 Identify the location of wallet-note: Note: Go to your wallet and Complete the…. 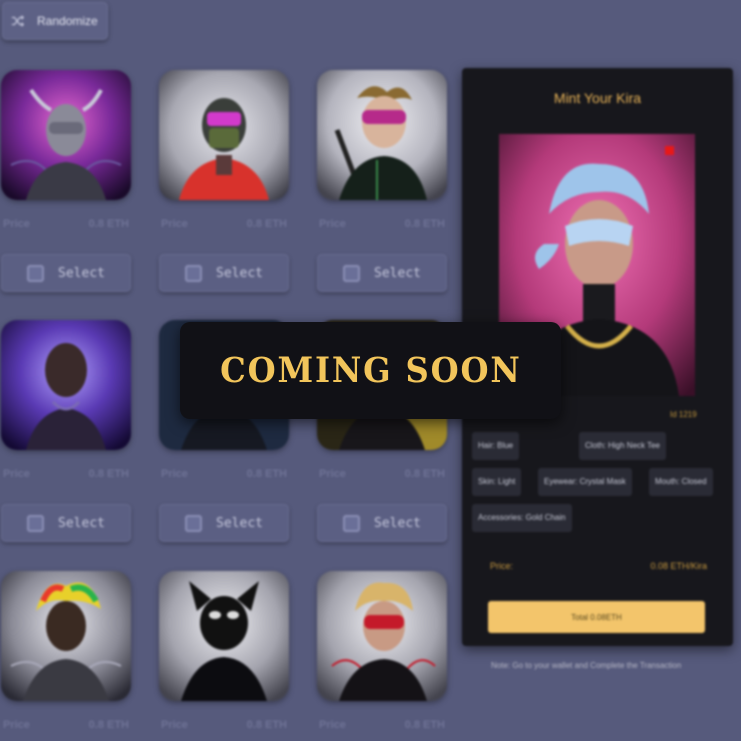
(586, 665).